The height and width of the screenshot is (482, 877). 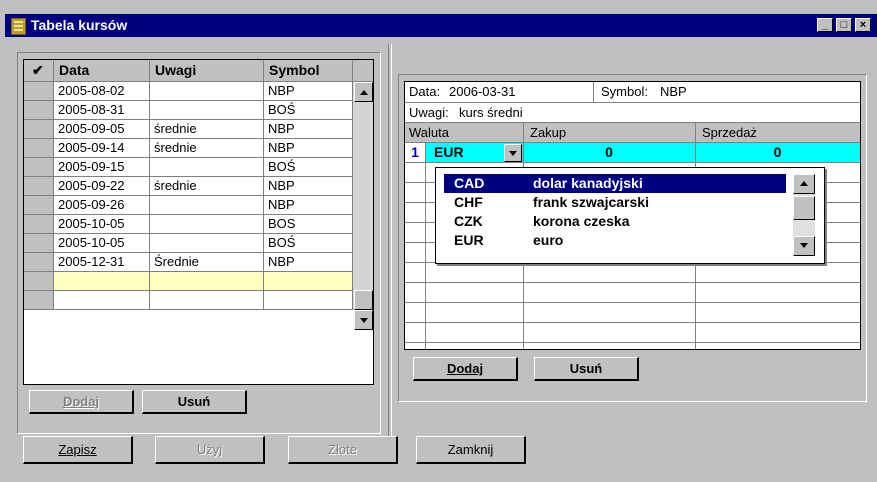 I want to click on close-dialog-button: Zamknij, so click(x=471, y=450).